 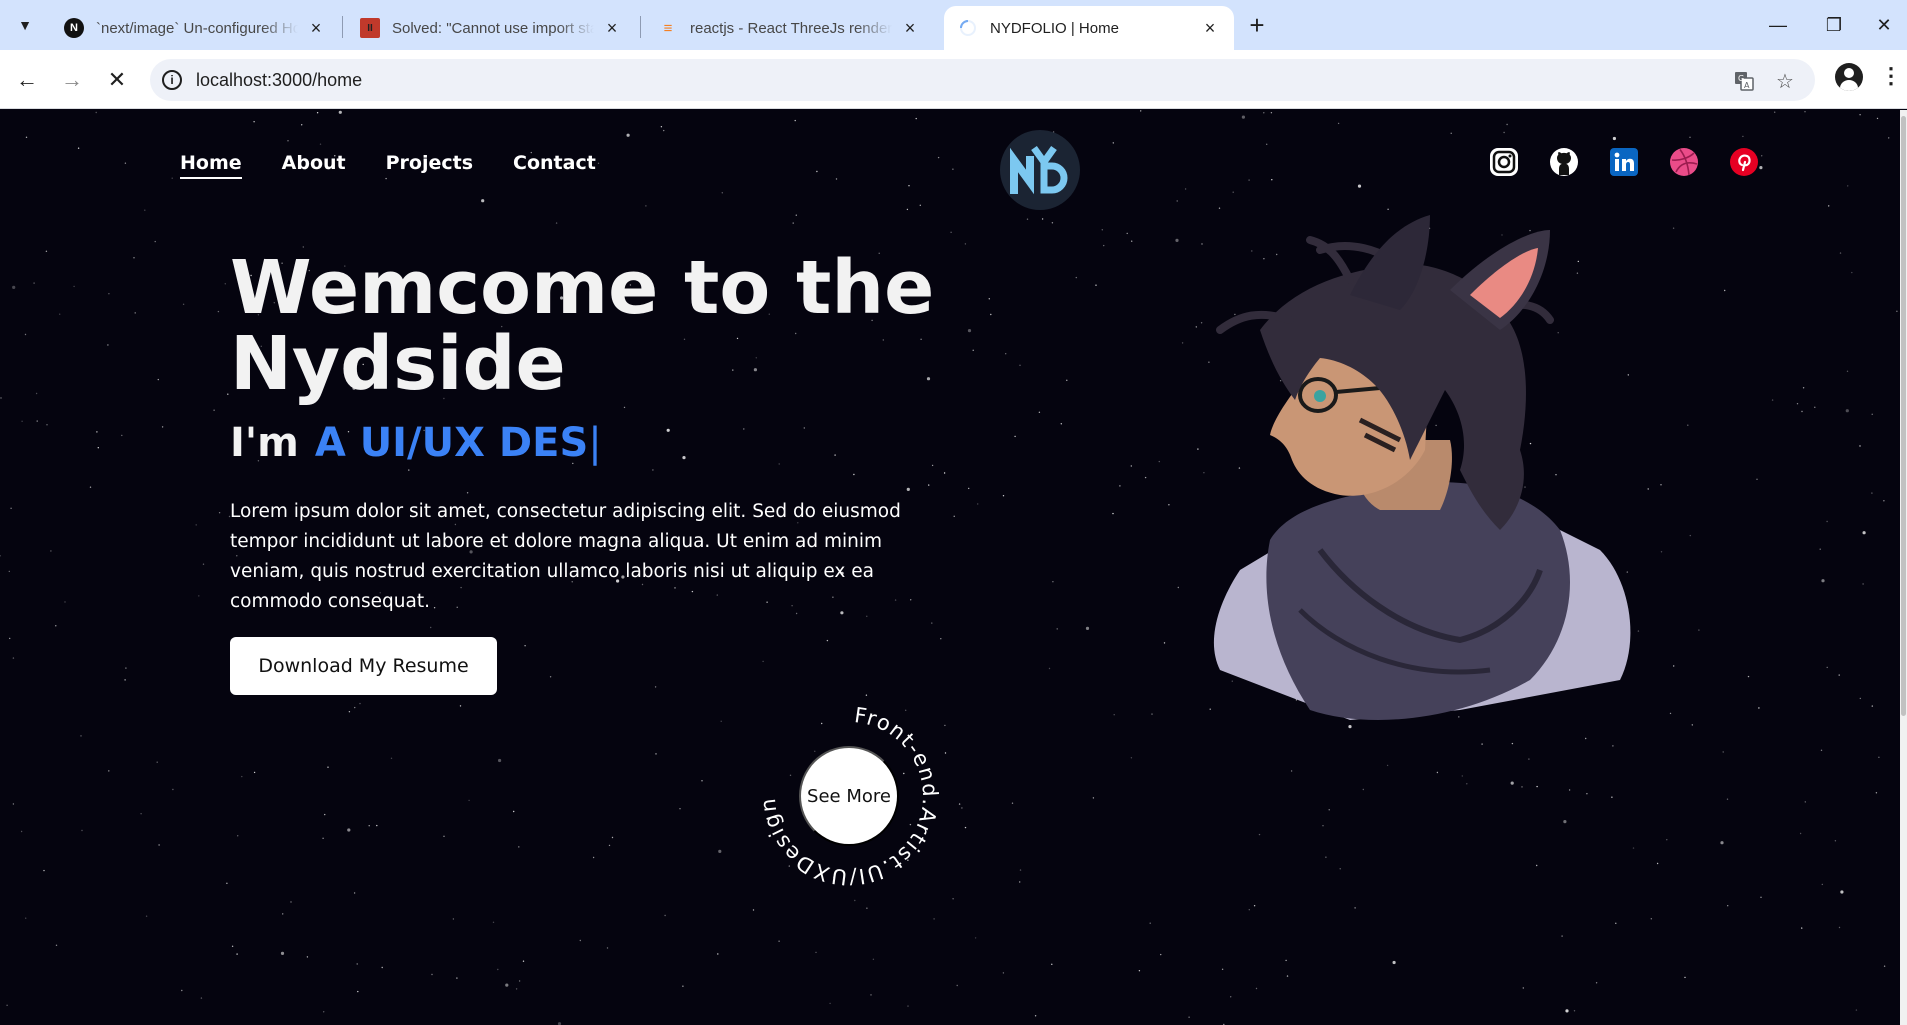 What do you see at coordinates (1834, 25) in the screenshot?
I see `restore-icon: ❐` at bounding box center [1834, 25].